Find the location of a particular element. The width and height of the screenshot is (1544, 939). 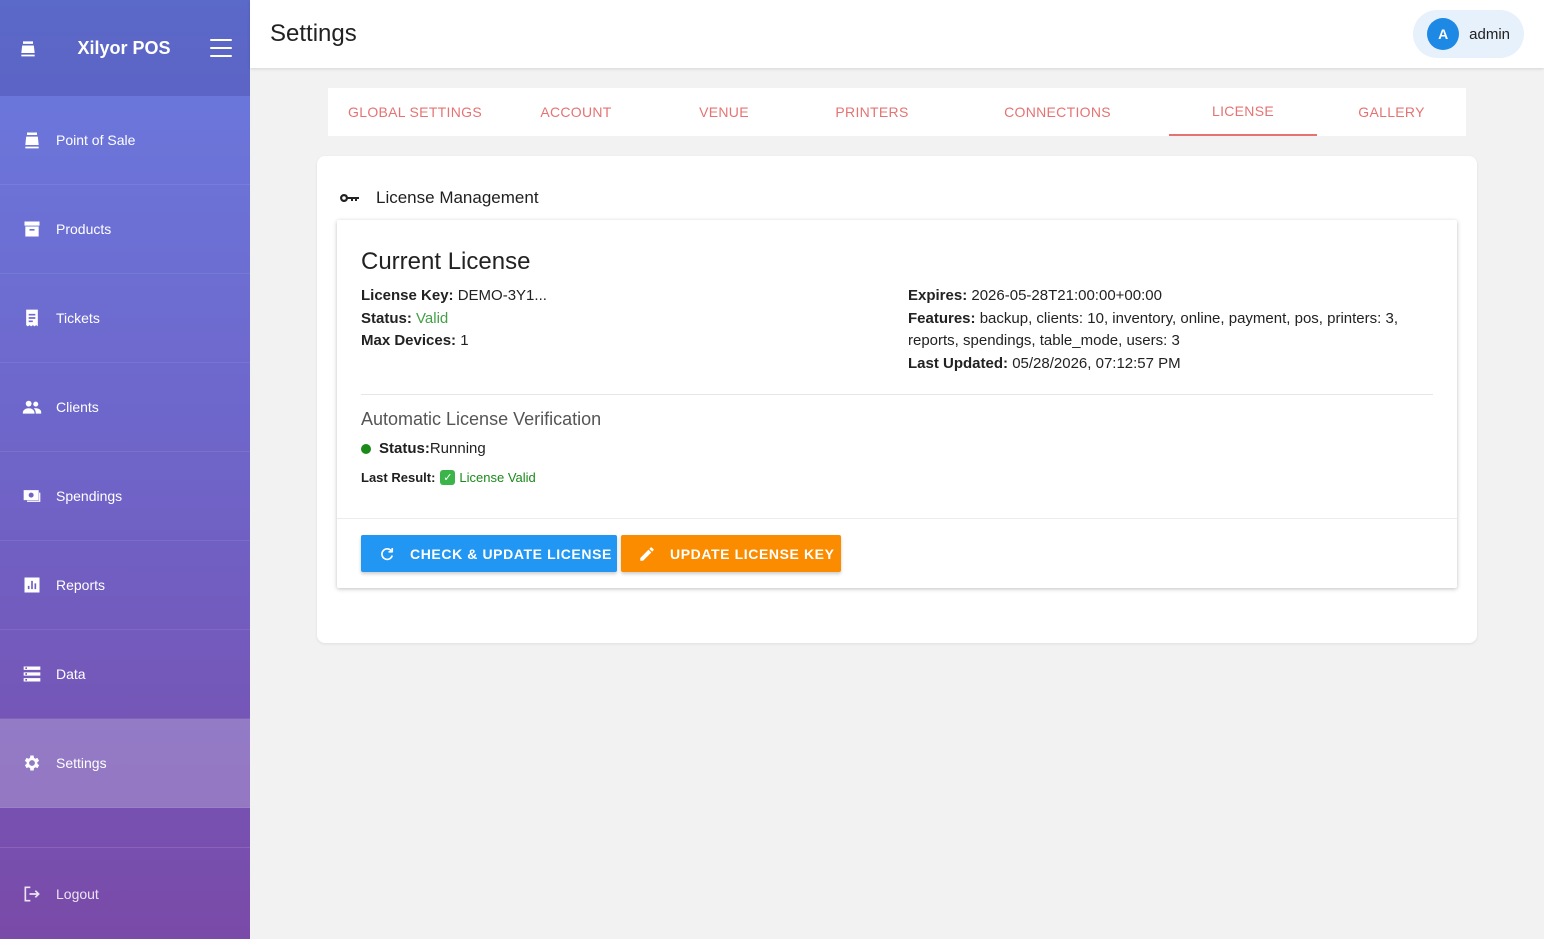

sidebar-item-point-of-sale: Point of Sale is located at coordinates (125, 140).